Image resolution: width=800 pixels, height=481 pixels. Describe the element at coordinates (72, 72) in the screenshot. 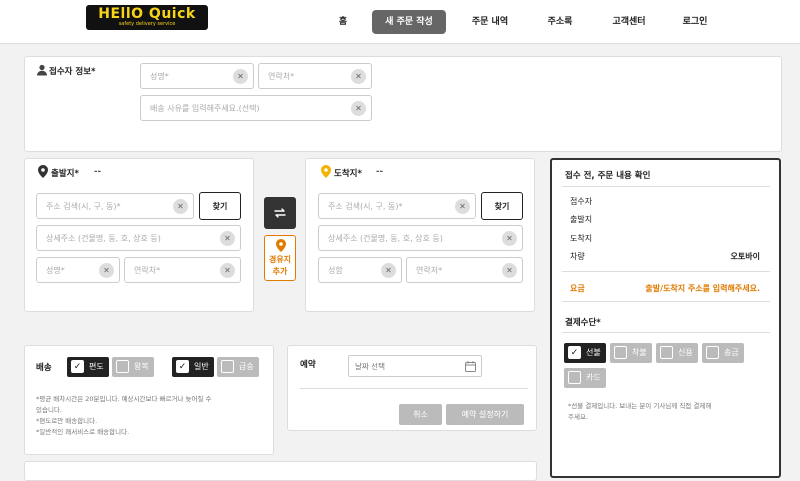

I see `recipient-label: 접수자 정보*` at that location.